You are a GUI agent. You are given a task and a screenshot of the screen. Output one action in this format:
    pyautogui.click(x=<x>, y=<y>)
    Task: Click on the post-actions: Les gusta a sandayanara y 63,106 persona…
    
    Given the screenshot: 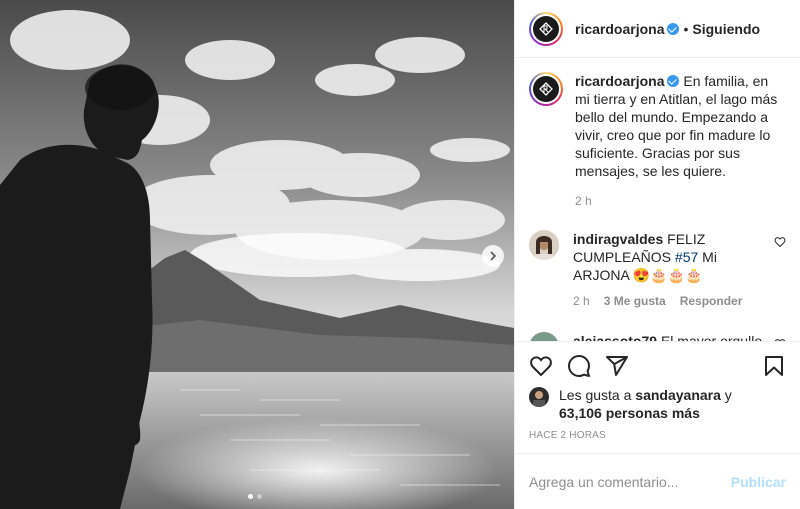 What is the action you would take?
    pyautogui.click(x=657, y=397)
    